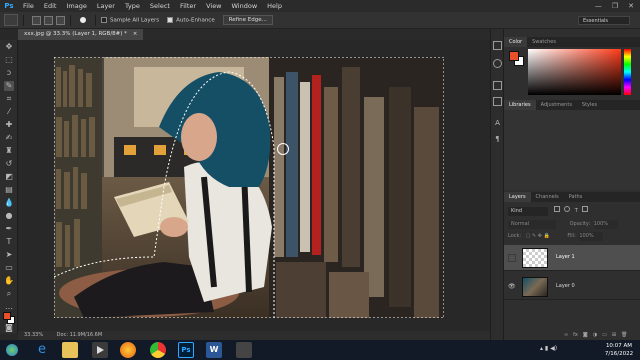  I want to click on libraries-panel-tabs: Libraries Adjustments Styles, so click(572, 105).